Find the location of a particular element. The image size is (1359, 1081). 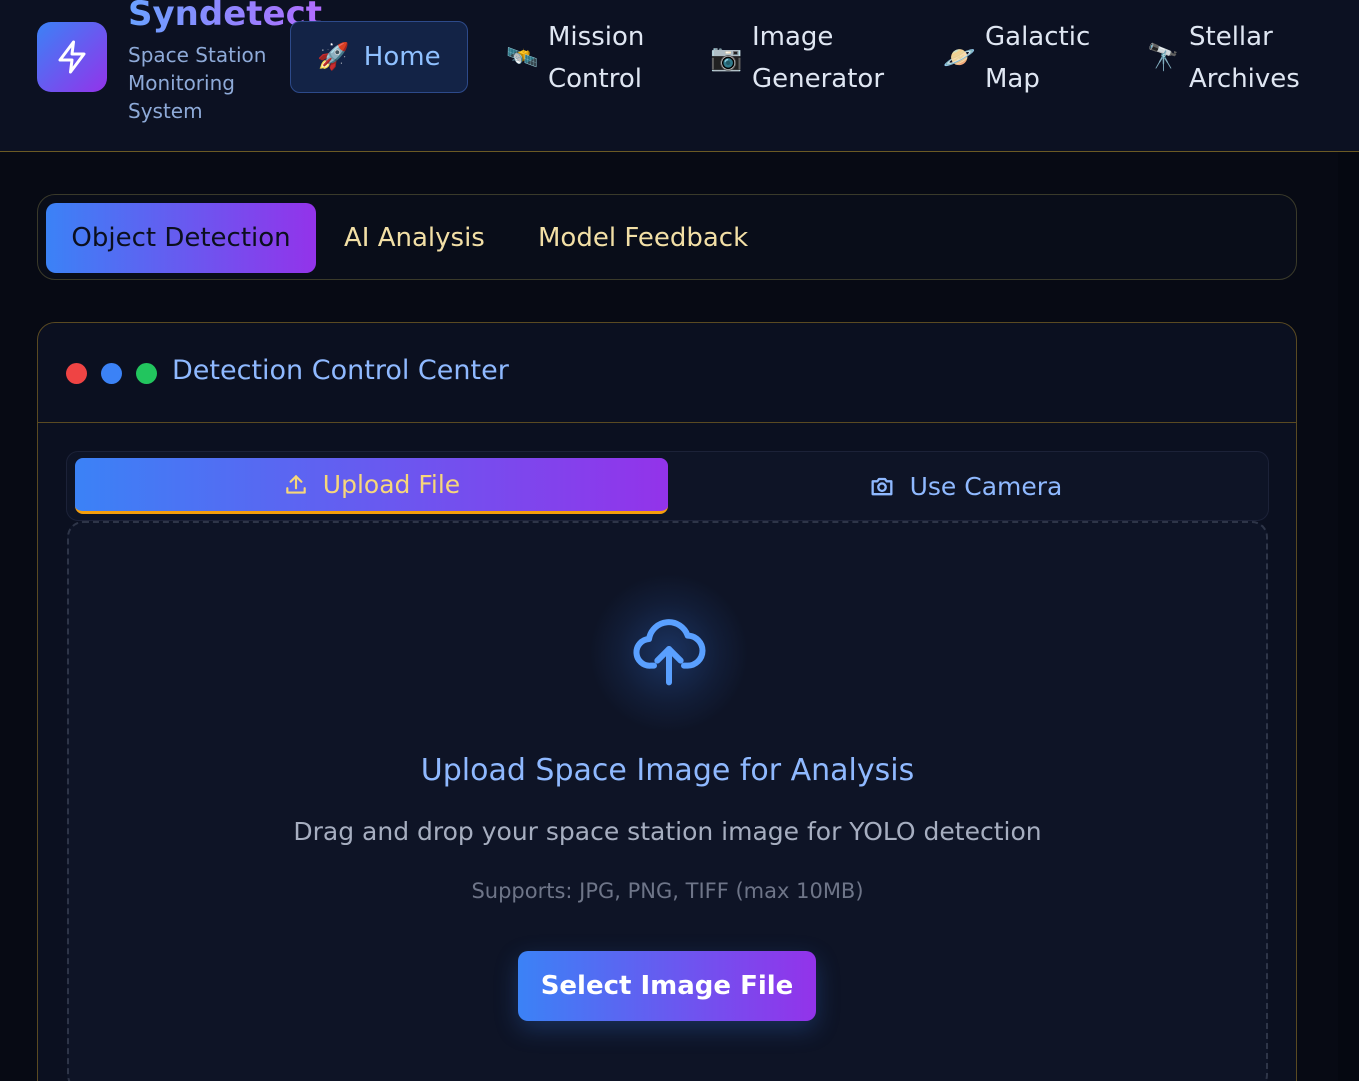

upload-icon is located at coordinates (296, 484).